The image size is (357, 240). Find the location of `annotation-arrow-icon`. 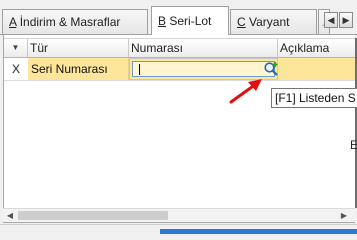

annotation-arrow-icon is located at coordinates (245, 91).